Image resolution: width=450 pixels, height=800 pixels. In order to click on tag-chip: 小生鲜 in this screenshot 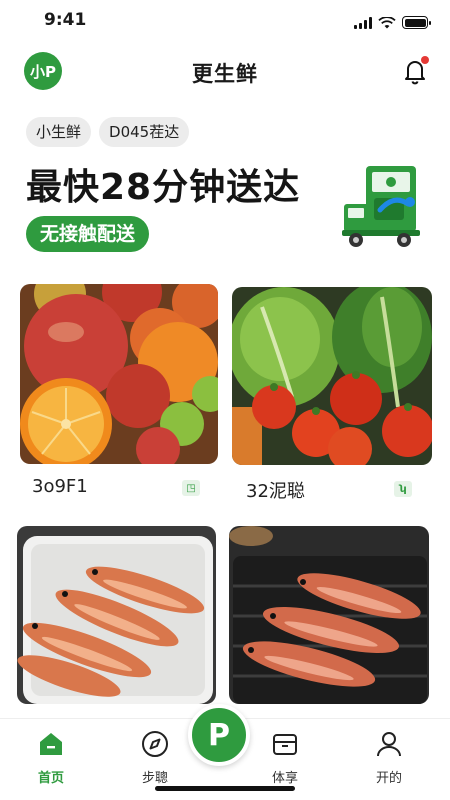, I will do `click(59, 132)`.